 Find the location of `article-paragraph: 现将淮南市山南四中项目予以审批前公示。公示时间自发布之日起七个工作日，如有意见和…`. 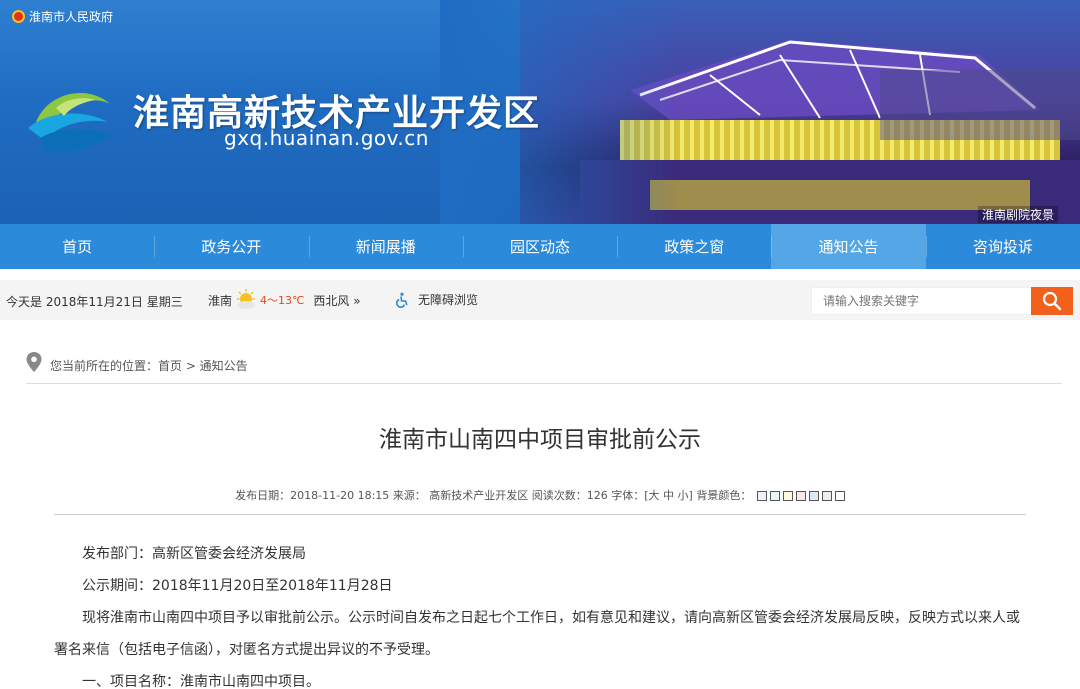

article-paragraph: 现将淮南市山南四中项目予以审批前公示。公示时间自发布之日起七个工作日，如有意见和… is located at coordinates (537, 634).